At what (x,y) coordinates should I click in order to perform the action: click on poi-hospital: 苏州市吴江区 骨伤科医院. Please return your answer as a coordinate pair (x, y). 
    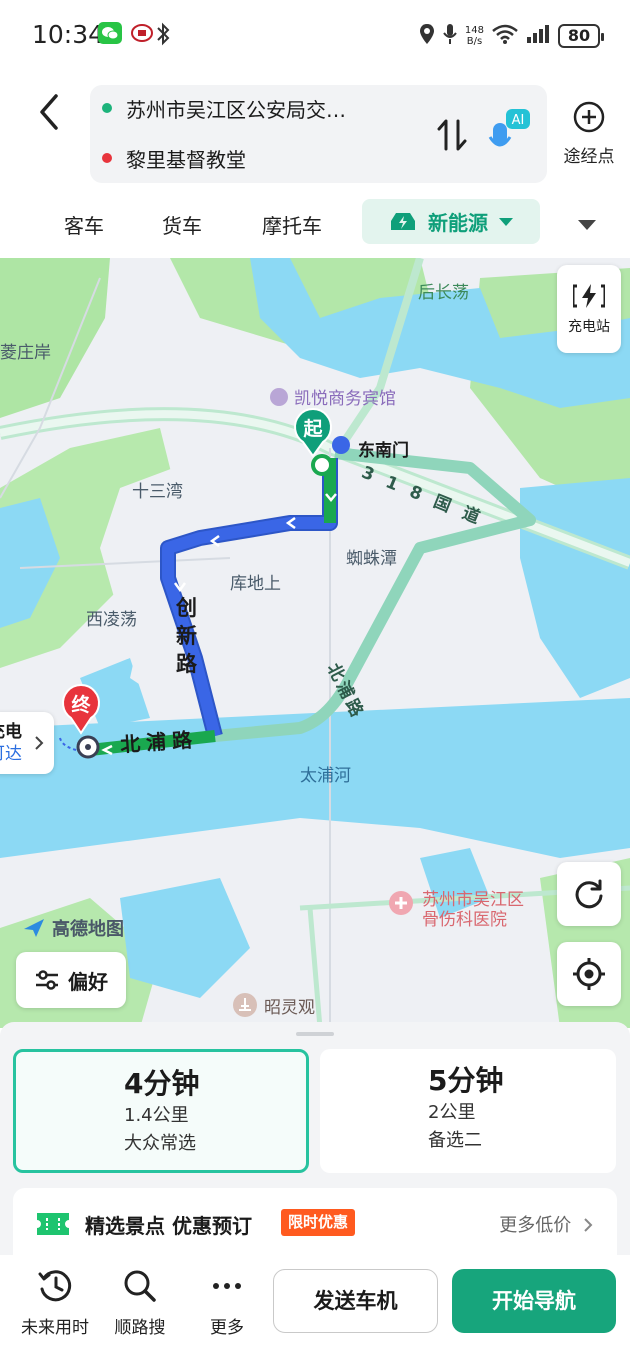
    Looking at the image, I should click on (456, 910).